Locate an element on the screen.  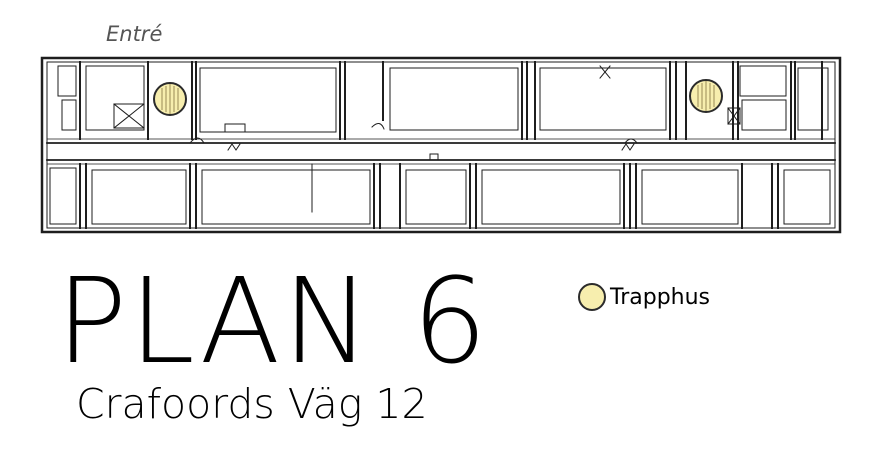
bottom-room-walls is located at coordinates (429, 196).